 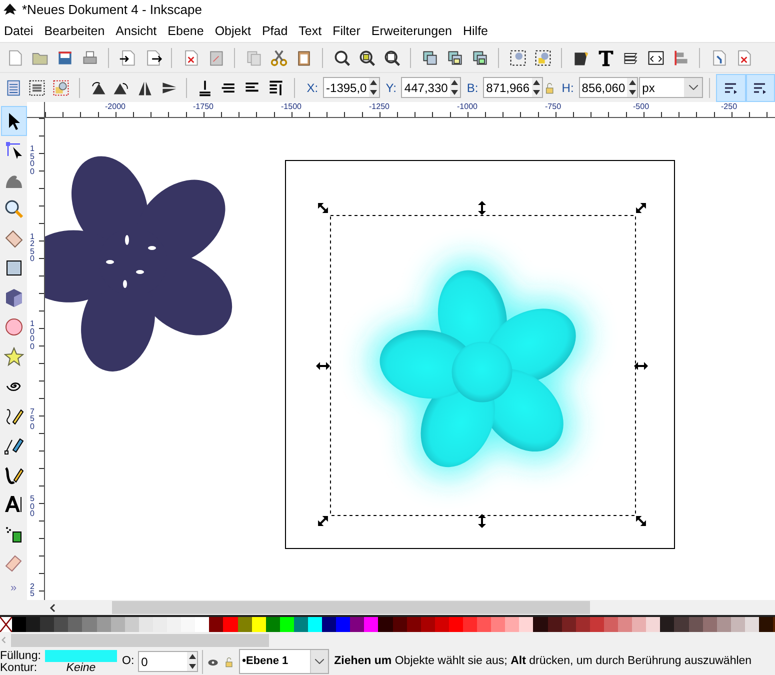 What do you see at coordinates (81, 656) in the screenshot?
I see `fill-color-swatch` at bounding box center [81, 656].